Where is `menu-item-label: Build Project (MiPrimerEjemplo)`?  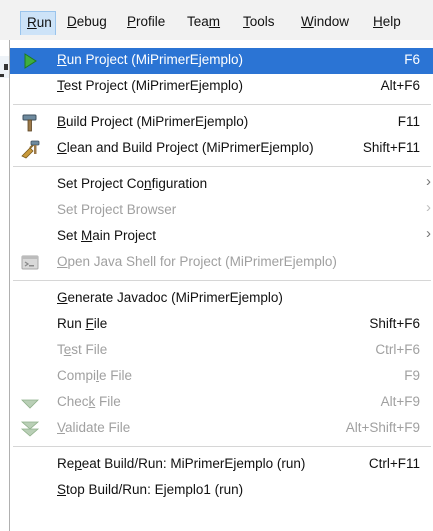 menu-item-label: Build Project (MiPrimerEjemplo) is located at coordinates (153, 121).